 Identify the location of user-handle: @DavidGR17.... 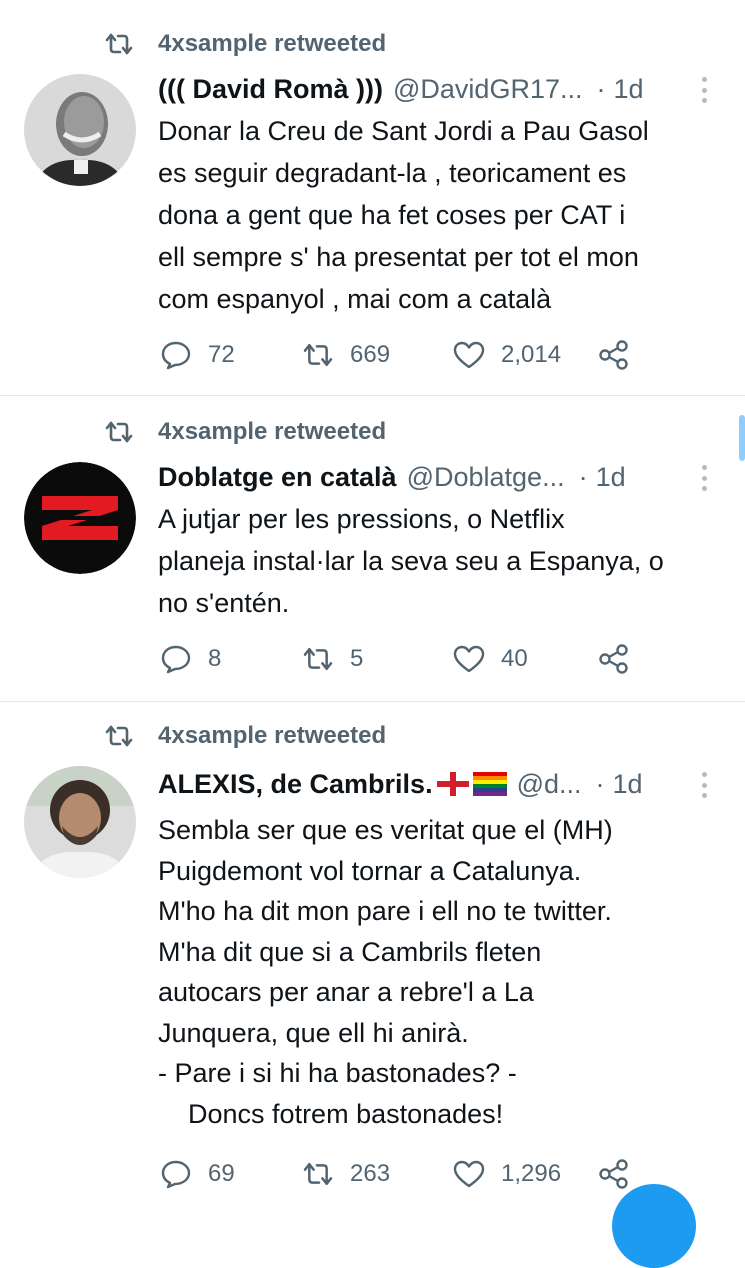
(487, 89).